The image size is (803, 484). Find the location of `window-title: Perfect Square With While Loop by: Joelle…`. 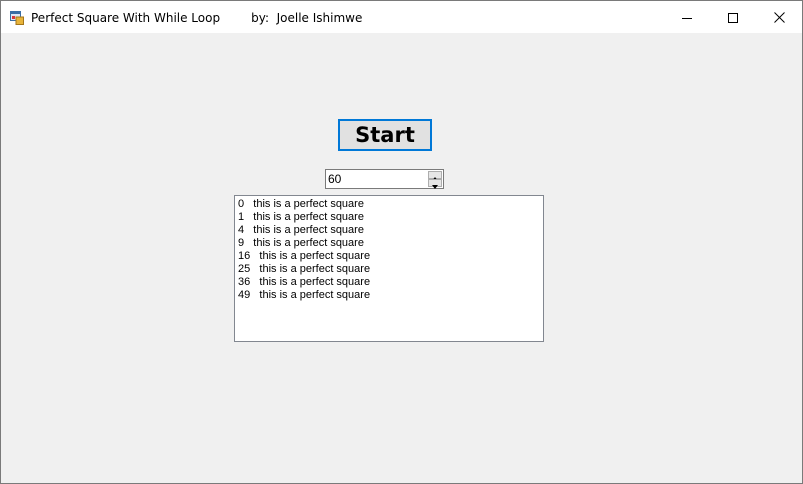

window-title: Perfect Square With While Loop by: Joelle… is located at coordinates (196, 18).